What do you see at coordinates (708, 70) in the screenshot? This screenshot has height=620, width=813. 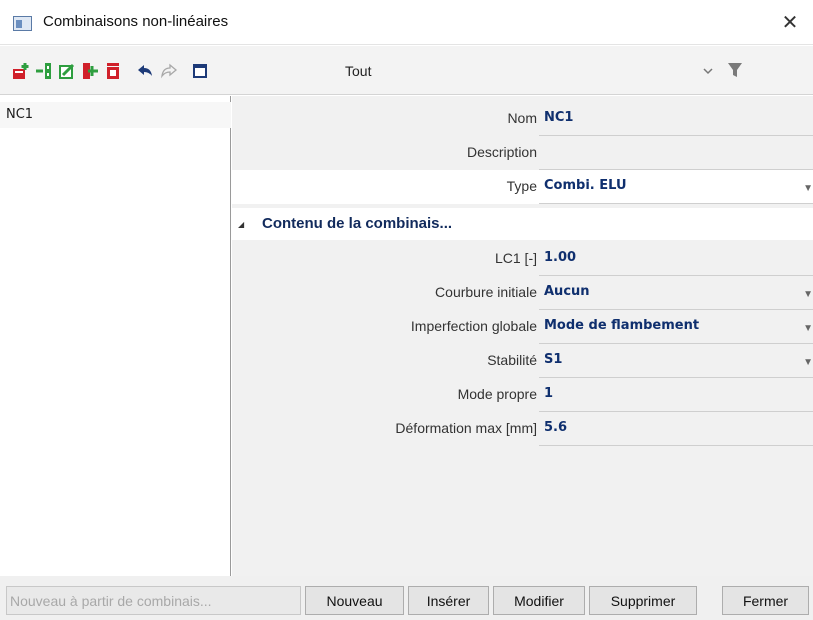 I see `chevron-down-icon` at bounding box center [708, 70].